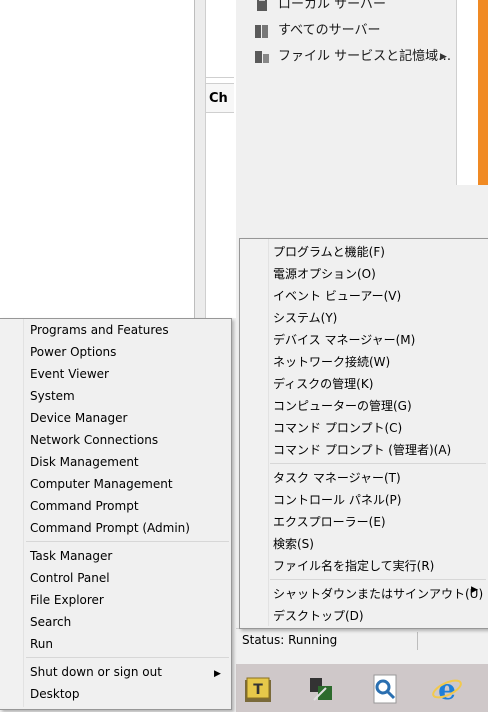 The image size is (488, 712). What do you see at coordinates (220, 98) in the screenshot?
I see `column-header: Ch` at bounding box center [220, 98].